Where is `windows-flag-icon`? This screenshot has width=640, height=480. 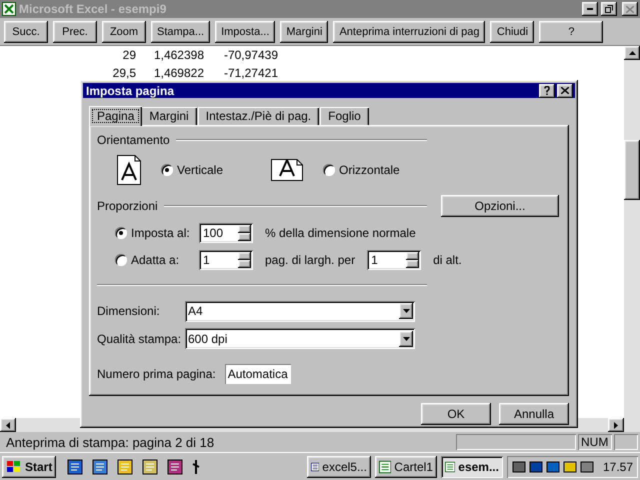 windows-flag-icon is located at coordinates (14, 467).